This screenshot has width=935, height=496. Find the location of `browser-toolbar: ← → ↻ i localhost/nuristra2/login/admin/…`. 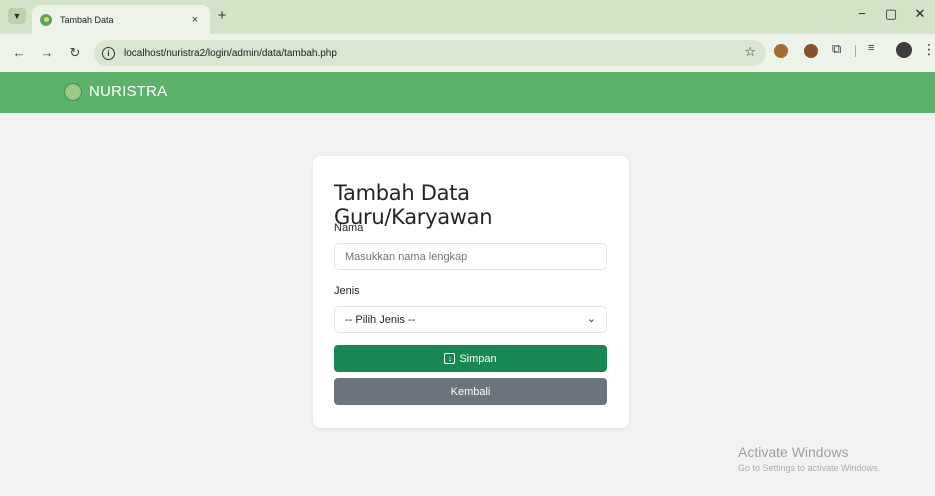

browser-toolbar: ← → ↻ i localhost/nuristra2/login/admin/… is located at coordinates (467, 53).